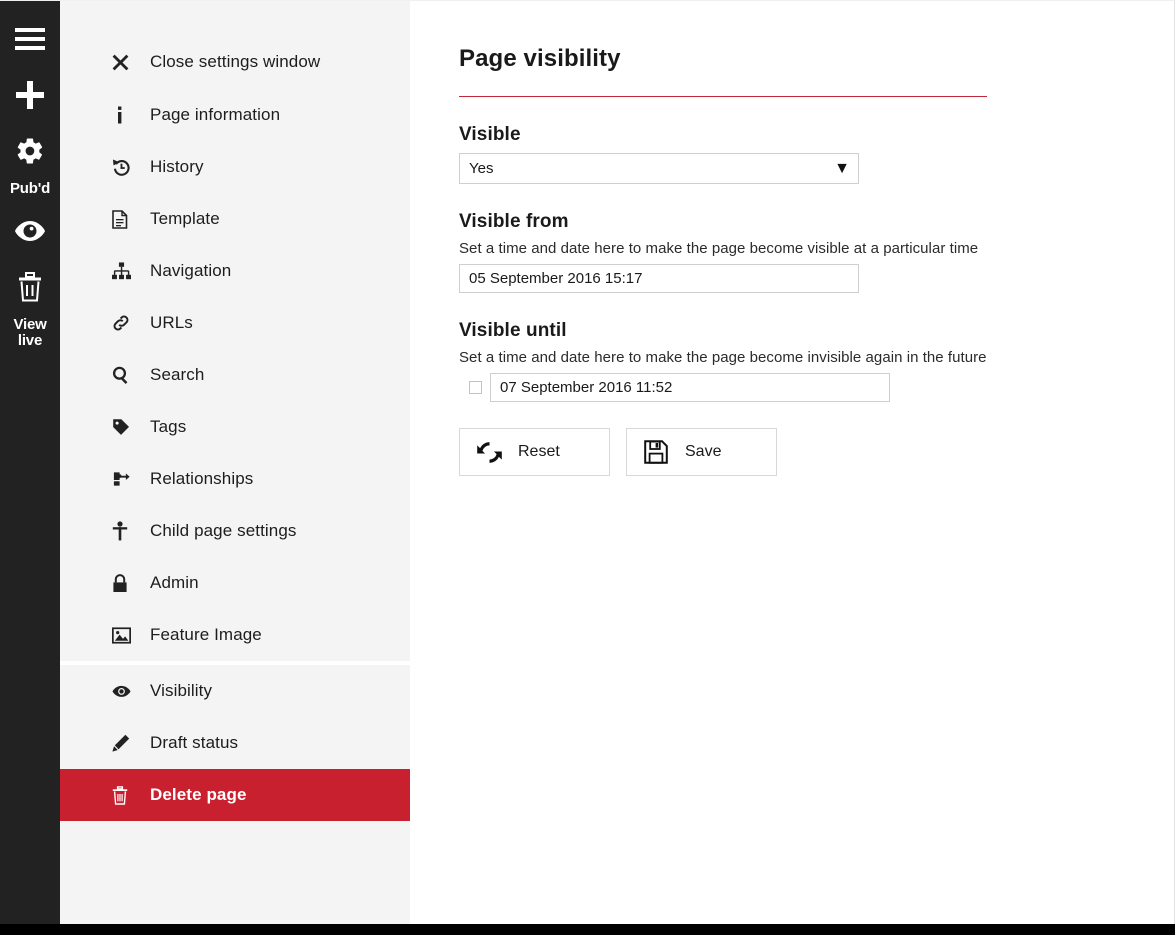  I want to click on title-underline, so click(723, 96).